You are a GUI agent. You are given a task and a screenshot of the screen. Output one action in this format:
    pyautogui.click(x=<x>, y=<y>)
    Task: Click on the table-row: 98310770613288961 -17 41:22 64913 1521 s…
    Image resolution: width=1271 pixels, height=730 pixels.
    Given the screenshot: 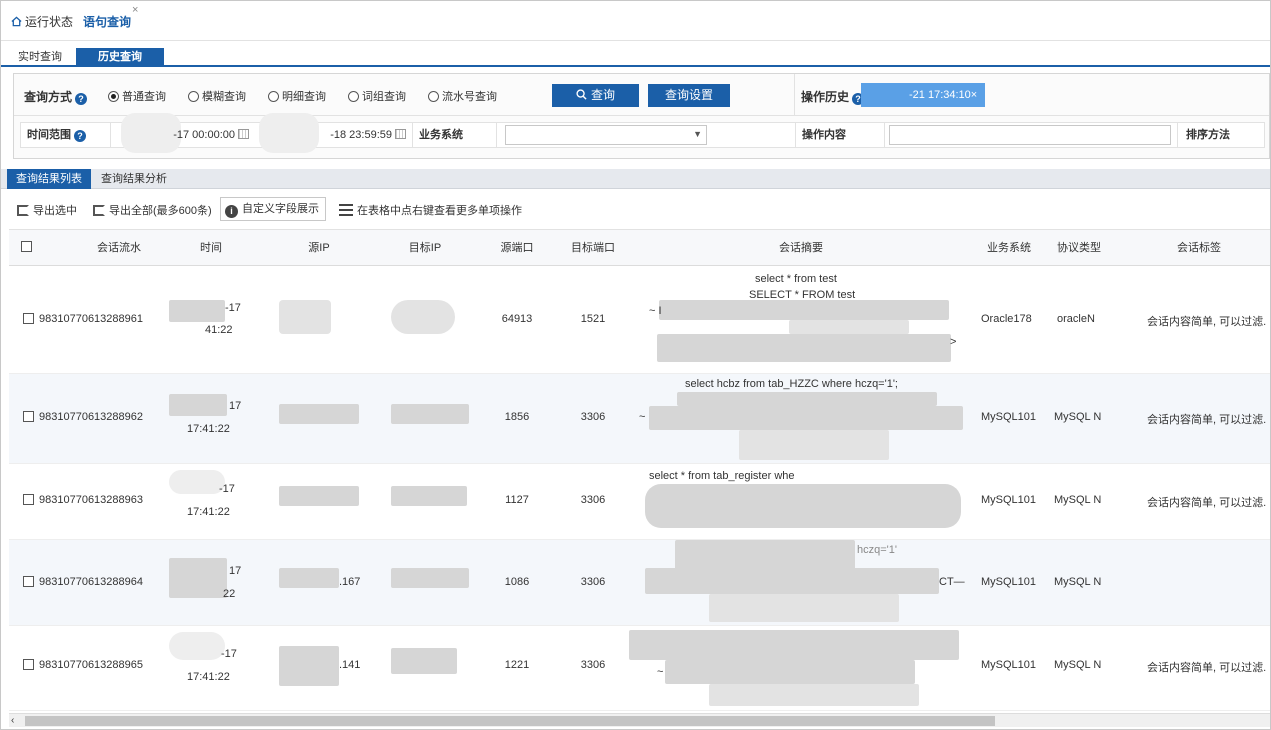 What is the action you would take?
    pyautogui.click(x=639, y=320)
    